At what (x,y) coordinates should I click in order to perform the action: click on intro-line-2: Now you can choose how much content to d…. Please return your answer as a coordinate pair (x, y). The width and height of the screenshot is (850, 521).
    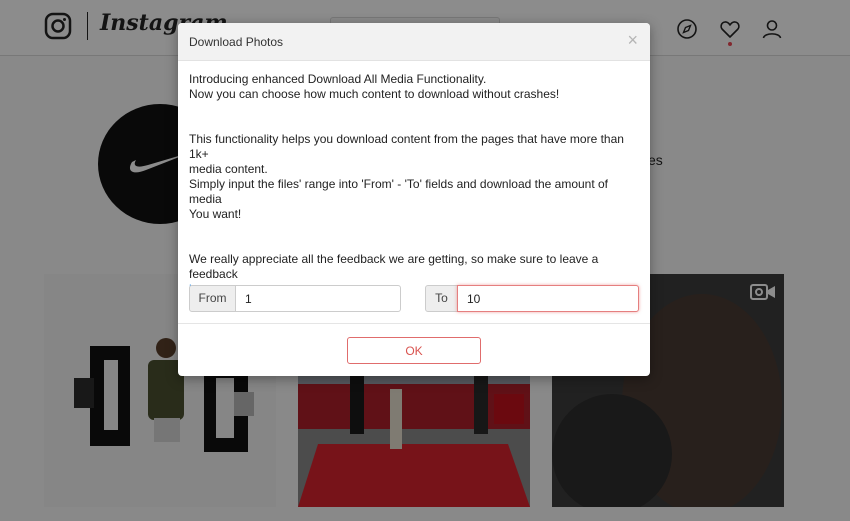
    Looking at the image, I should click on (374, 94).